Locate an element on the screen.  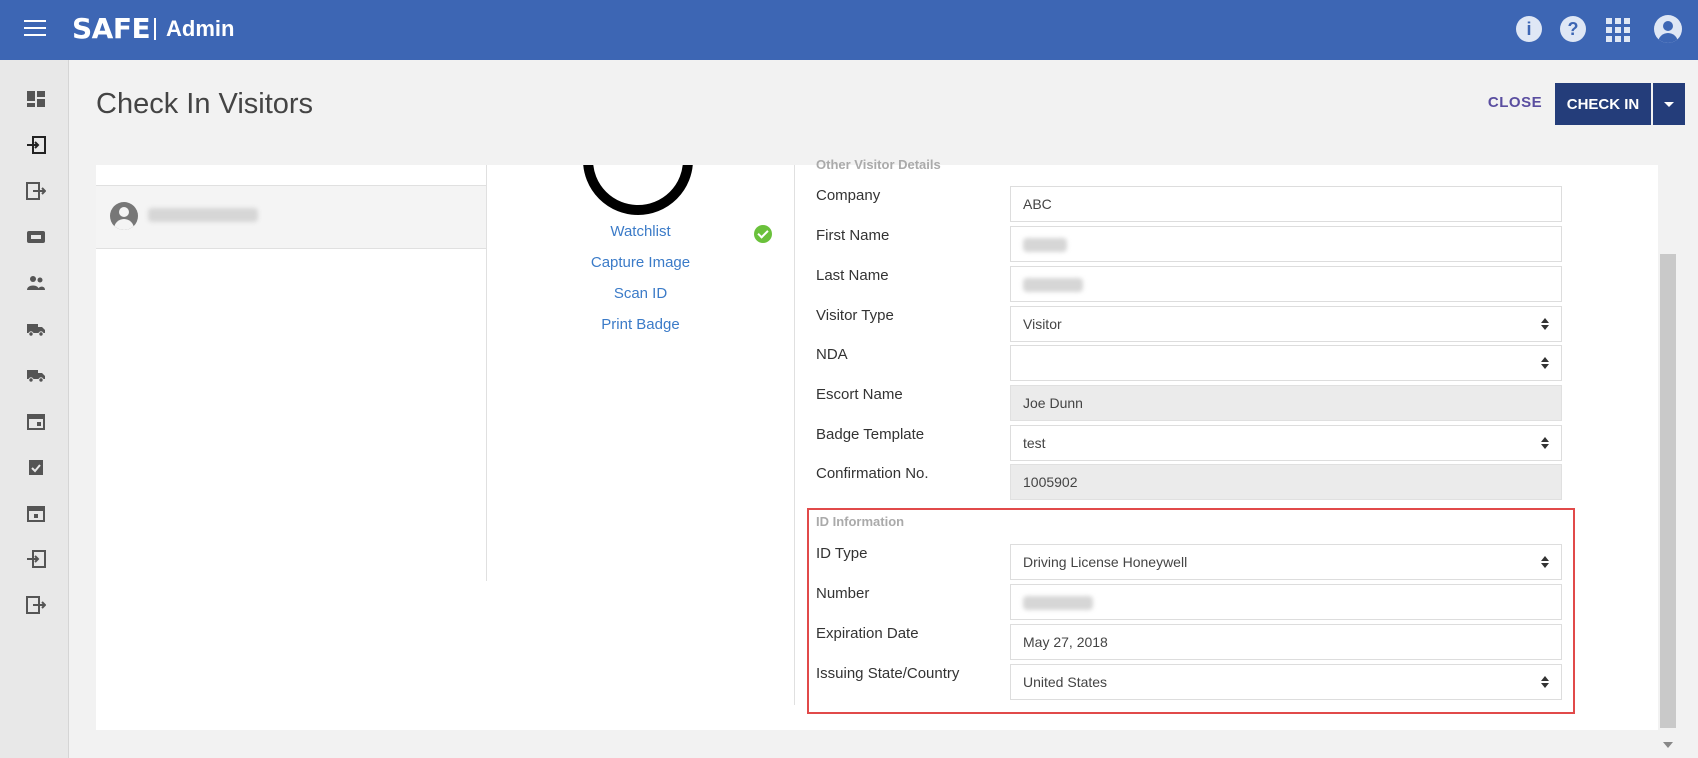
nda-select is located at coordinates (1286, 363).